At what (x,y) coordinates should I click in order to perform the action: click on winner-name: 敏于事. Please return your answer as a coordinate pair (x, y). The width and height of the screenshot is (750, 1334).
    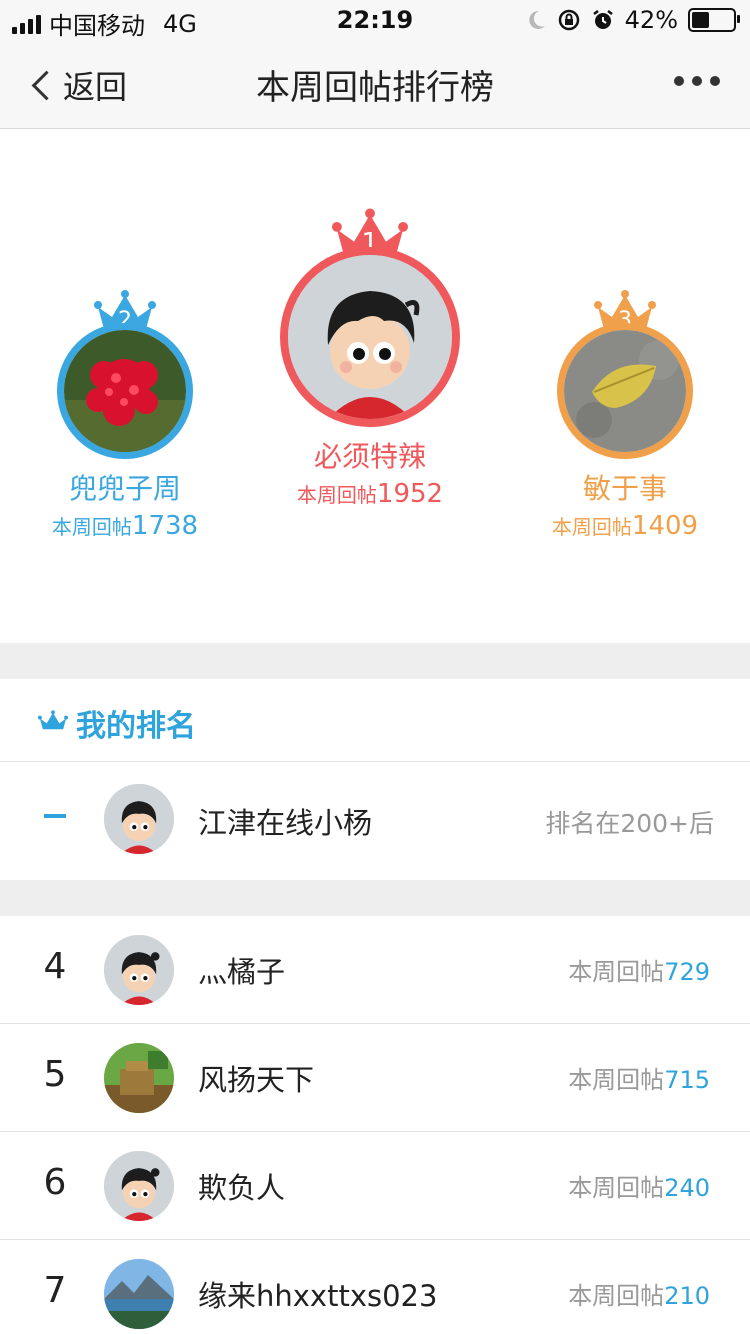
    Looking at the image, I should click on (624, 488).